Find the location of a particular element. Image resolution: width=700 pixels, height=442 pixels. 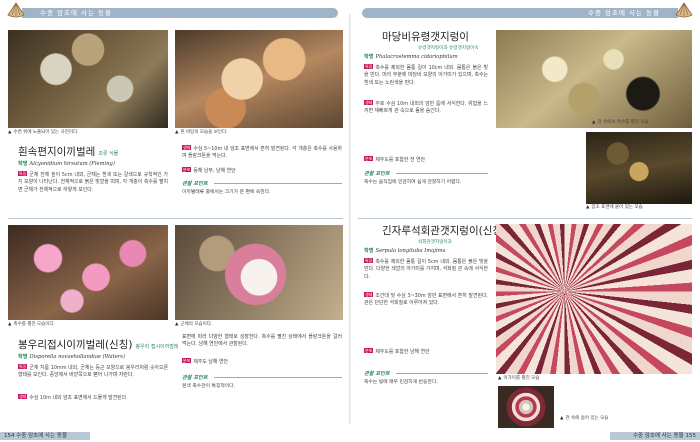

photo-caption: ▲ 군체의 모습이다. is located at coordinates (194, 324).